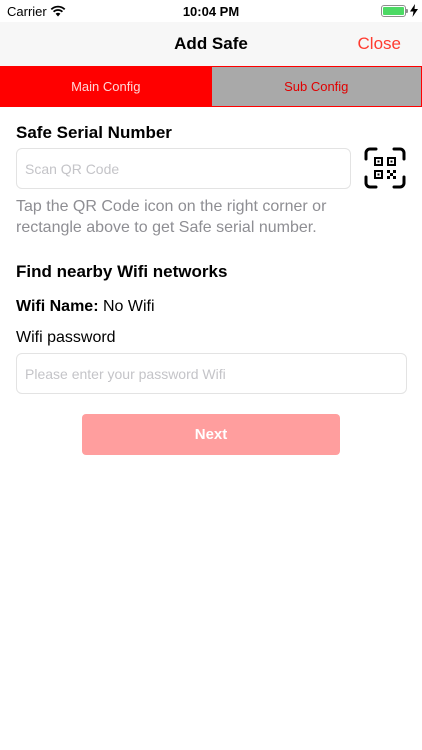 This screenshot has height=750, width=422. Describe the element at coordinates (94, 132) in the screenshot. I see `serial-number-heading: Safe Serial Number` at that location.